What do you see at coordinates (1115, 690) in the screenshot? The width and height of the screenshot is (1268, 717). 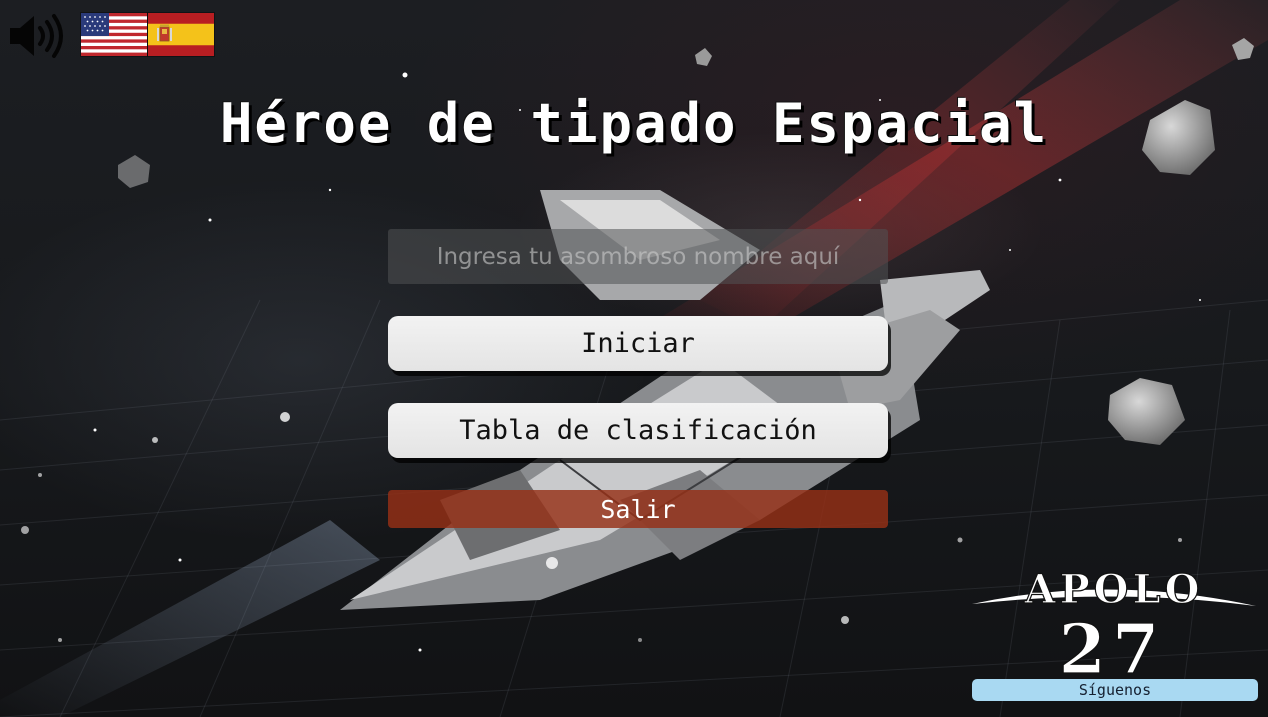 I see `follow-us-button: Síguenos` at bounding box center [1115, 690].